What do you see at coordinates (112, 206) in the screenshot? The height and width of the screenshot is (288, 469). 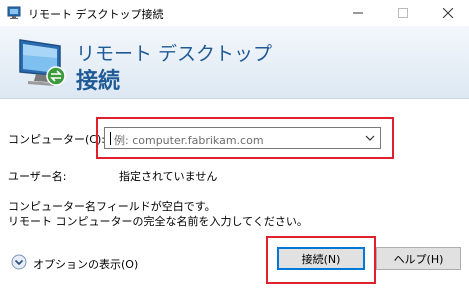 I see `message-line1: コンピューター名フィールドが空白です。` at bounding box center [112, 206].